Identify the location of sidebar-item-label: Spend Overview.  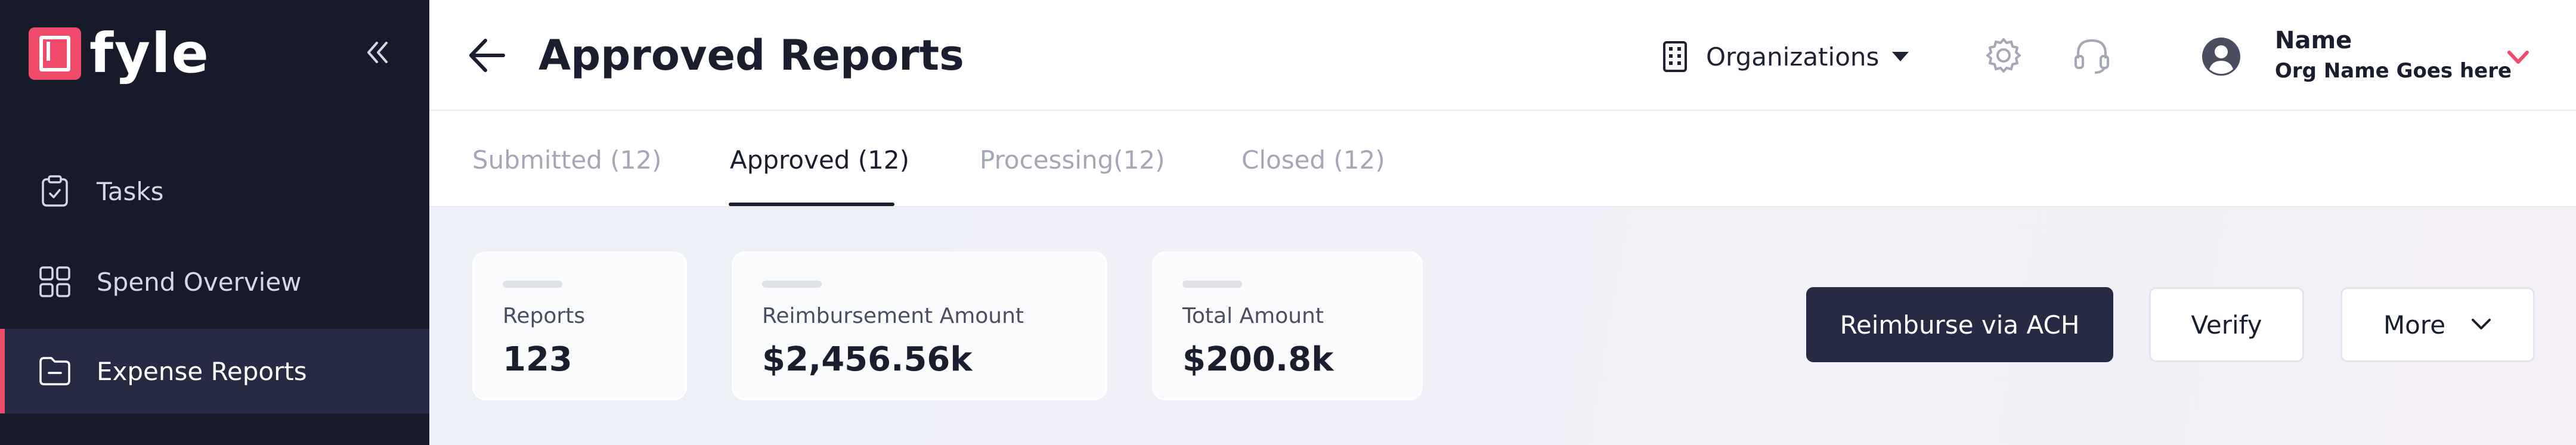
(200, 282).